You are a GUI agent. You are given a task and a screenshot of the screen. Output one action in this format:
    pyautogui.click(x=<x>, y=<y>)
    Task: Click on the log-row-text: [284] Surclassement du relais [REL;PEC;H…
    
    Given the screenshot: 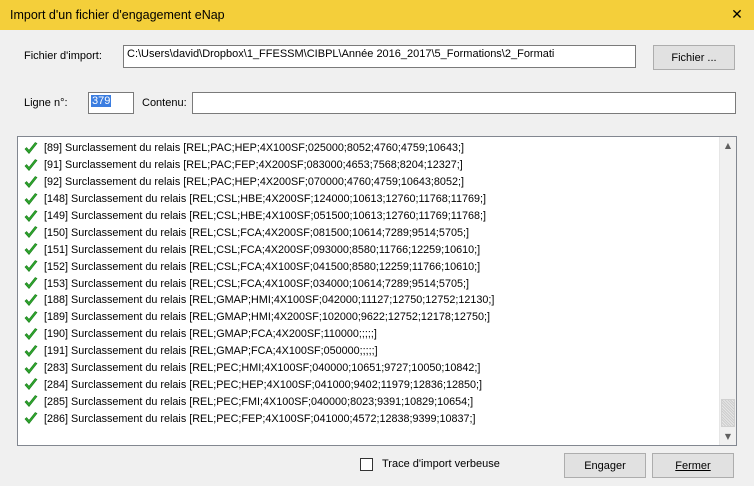 What is the action you would take?
    pyautogui.click(x=263, y=384)
    